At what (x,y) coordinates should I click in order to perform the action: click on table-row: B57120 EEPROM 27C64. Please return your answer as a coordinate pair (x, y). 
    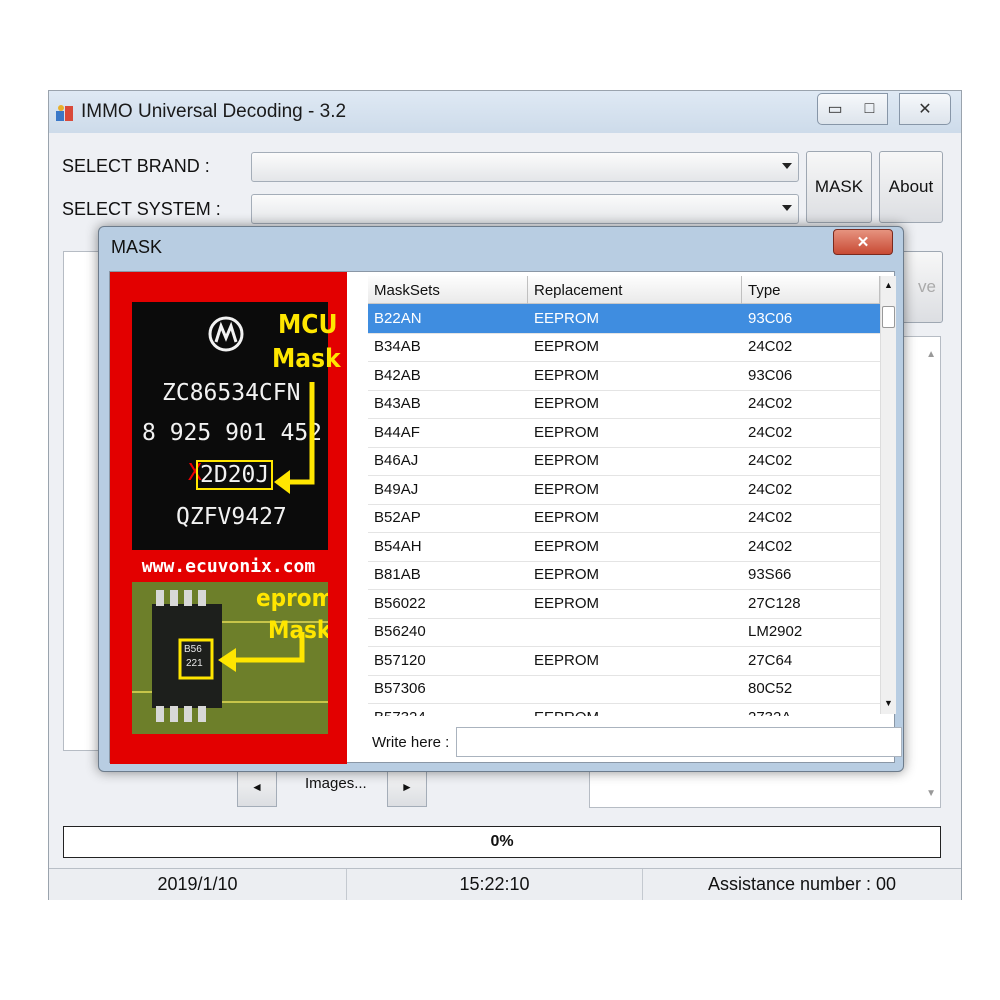
    Looking at the image, I should click on (624, 661).